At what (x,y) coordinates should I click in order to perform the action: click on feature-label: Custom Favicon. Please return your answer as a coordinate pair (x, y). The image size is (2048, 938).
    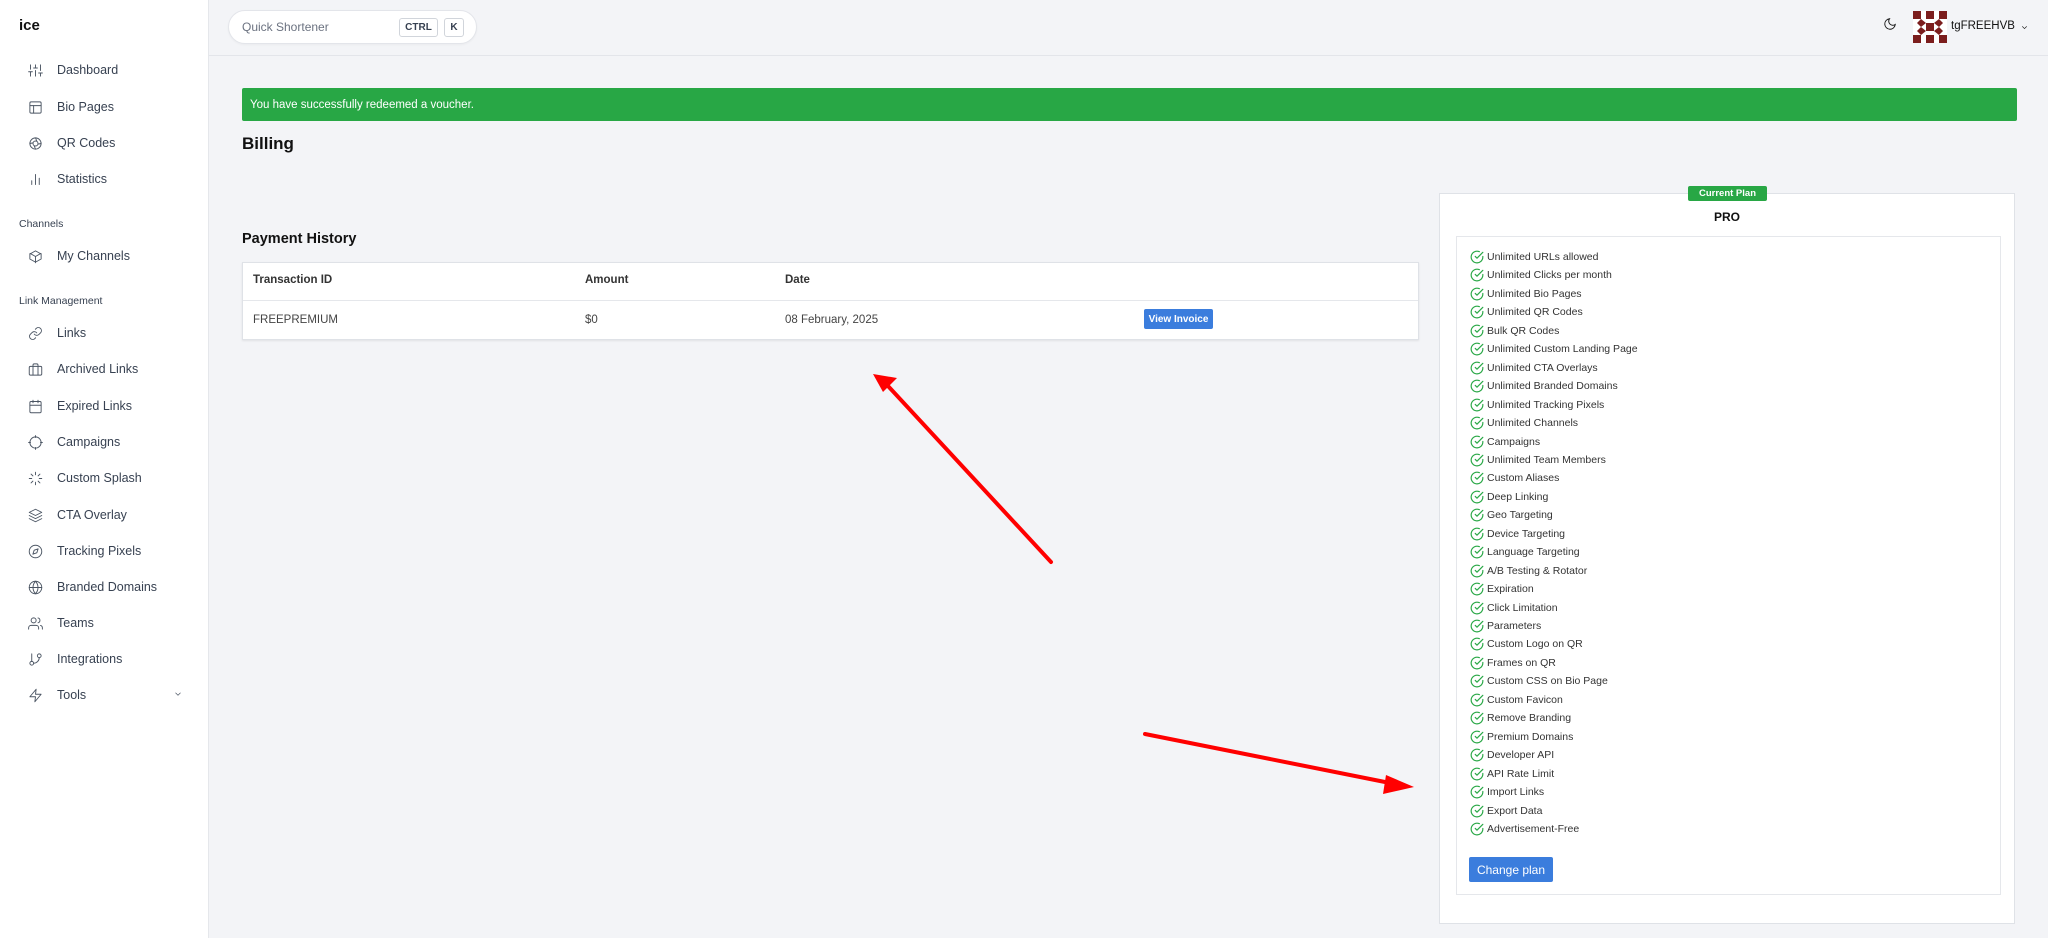
    Looking at the image, I should click on (1525, 699).